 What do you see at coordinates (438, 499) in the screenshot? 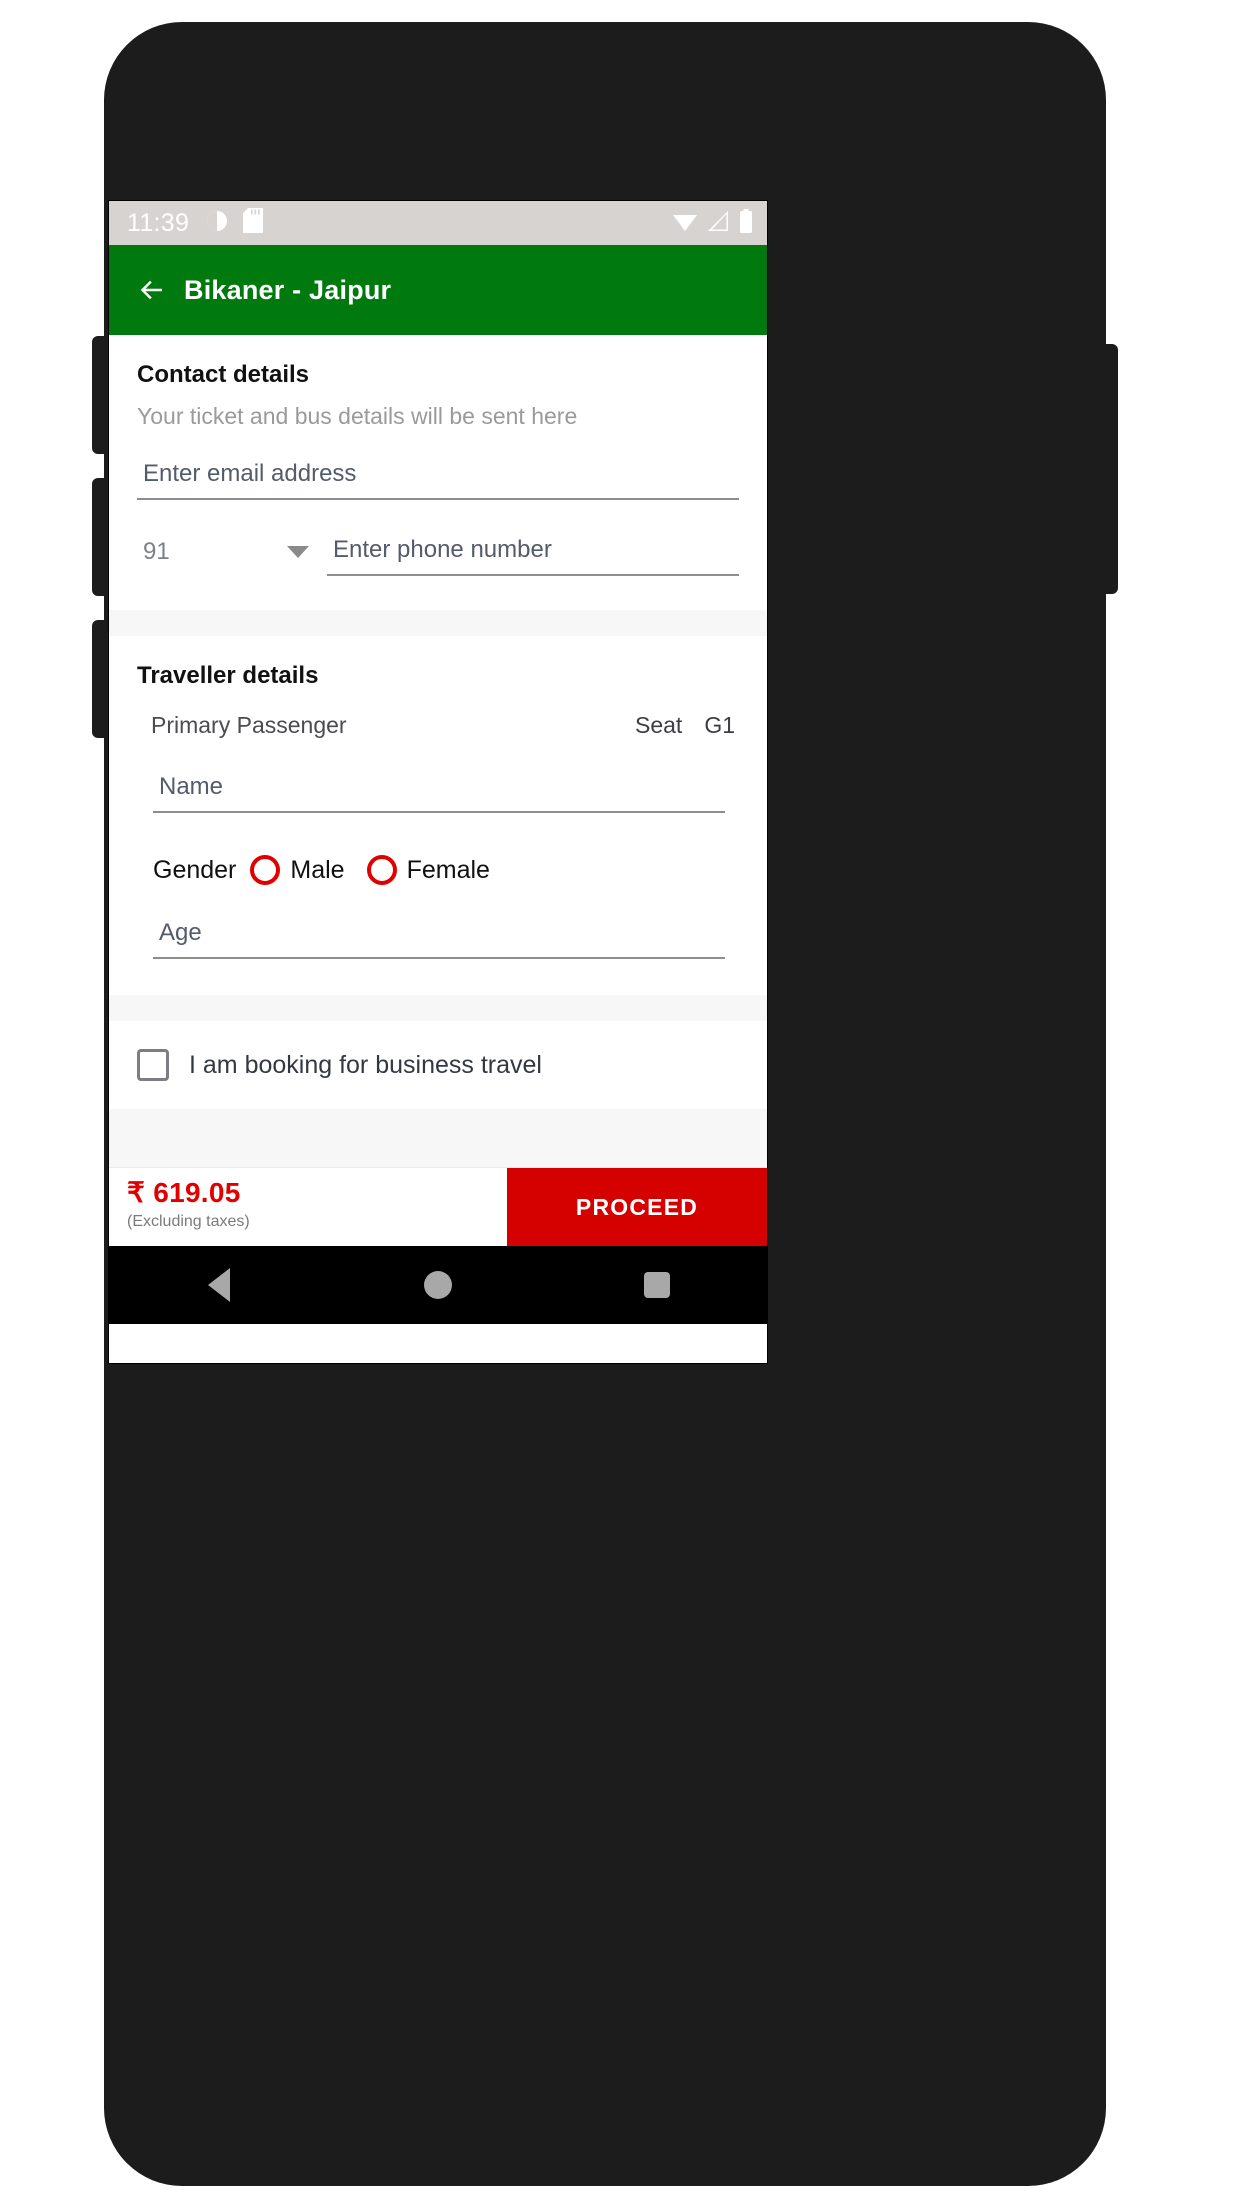
I see `email-field-underline` at bounding box center [438, 499].